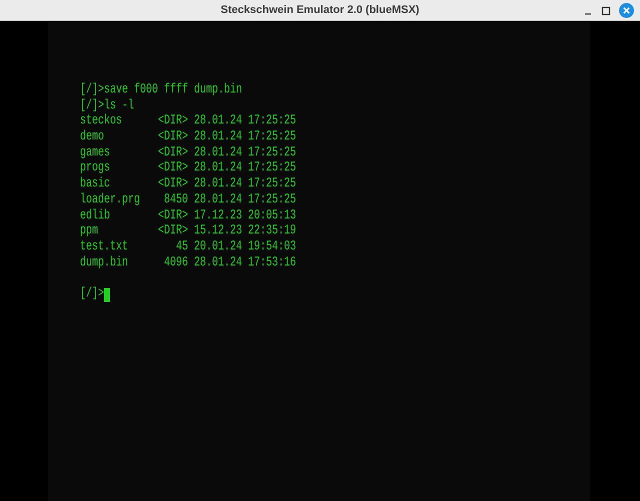 The width and height of the screenshot is (640, 501). I want to click on maximize-icon, so click(606, 11).